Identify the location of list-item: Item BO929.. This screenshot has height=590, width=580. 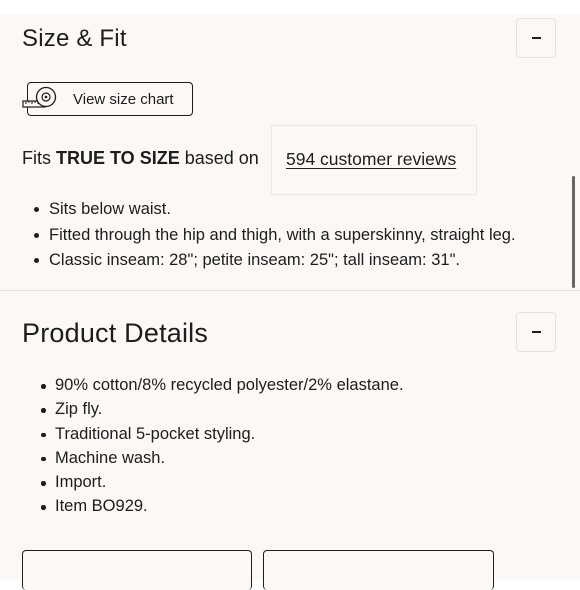
(222, 508).